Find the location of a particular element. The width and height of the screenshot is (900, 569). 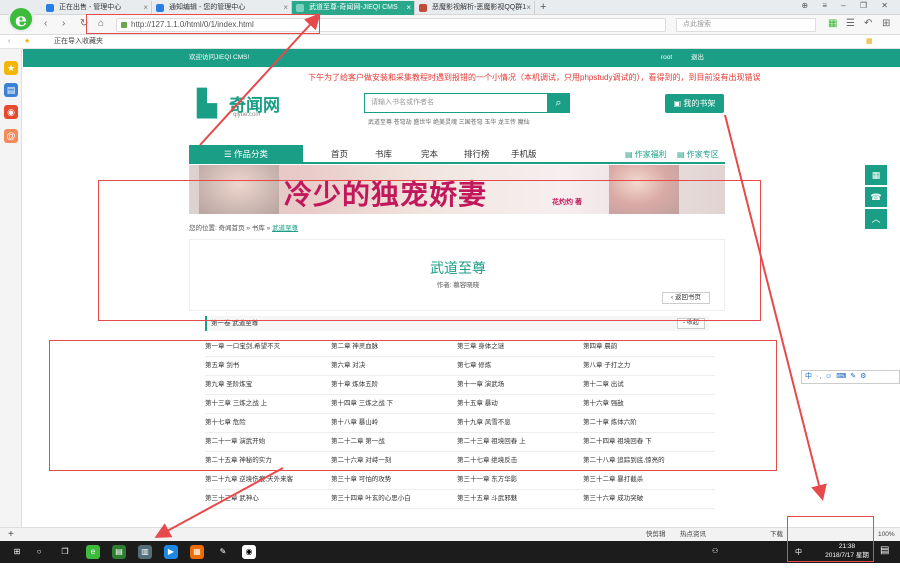

chapter-link: 第二十章 炼体六阶 is located at coordinates (610, 423).